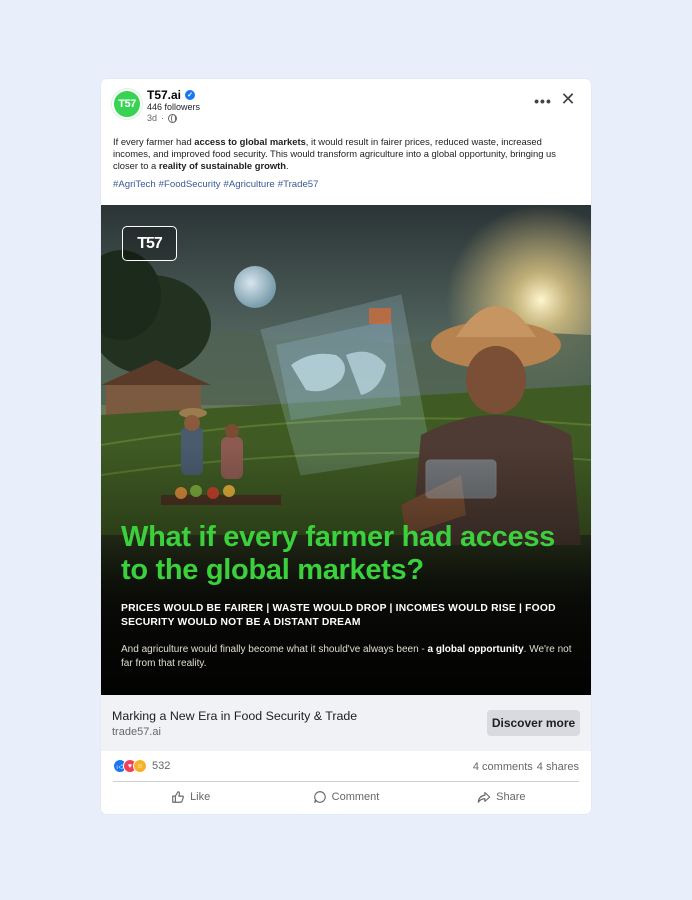 The height and width of the screenshot is (900, 692). What do you see at coordinates (178, 797) in the screenshot?
I see `thumbs-up-icon` at bounding box center [178, 797].